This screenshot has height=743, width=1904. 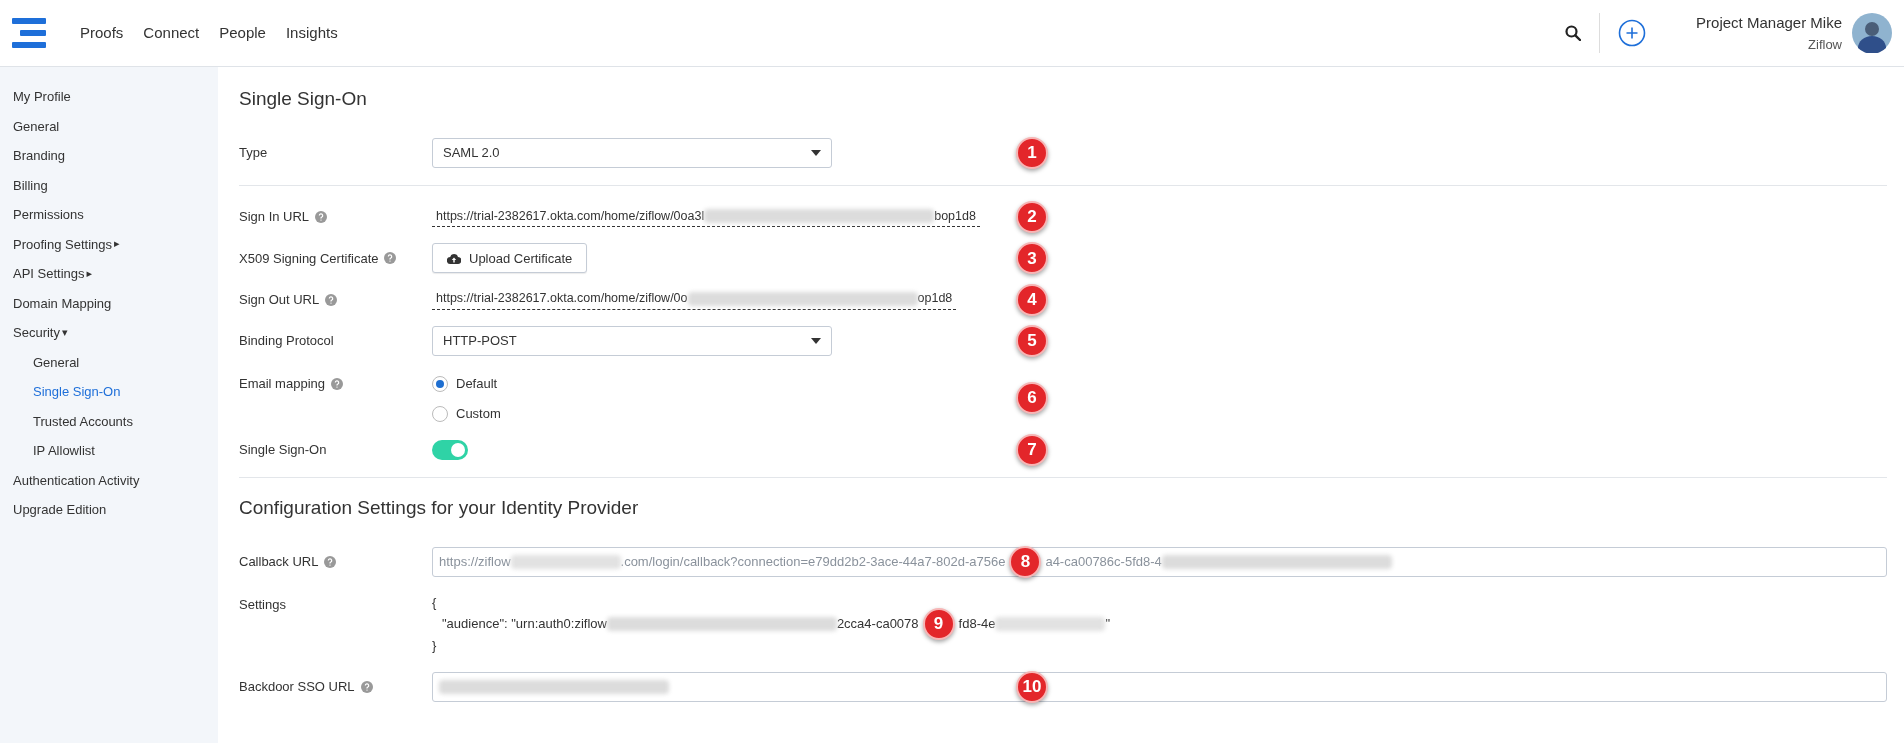 What do you see at coordinates (450, 450) in the screenshot?
I see `toggle-switch` at bounding box center [450, 450].